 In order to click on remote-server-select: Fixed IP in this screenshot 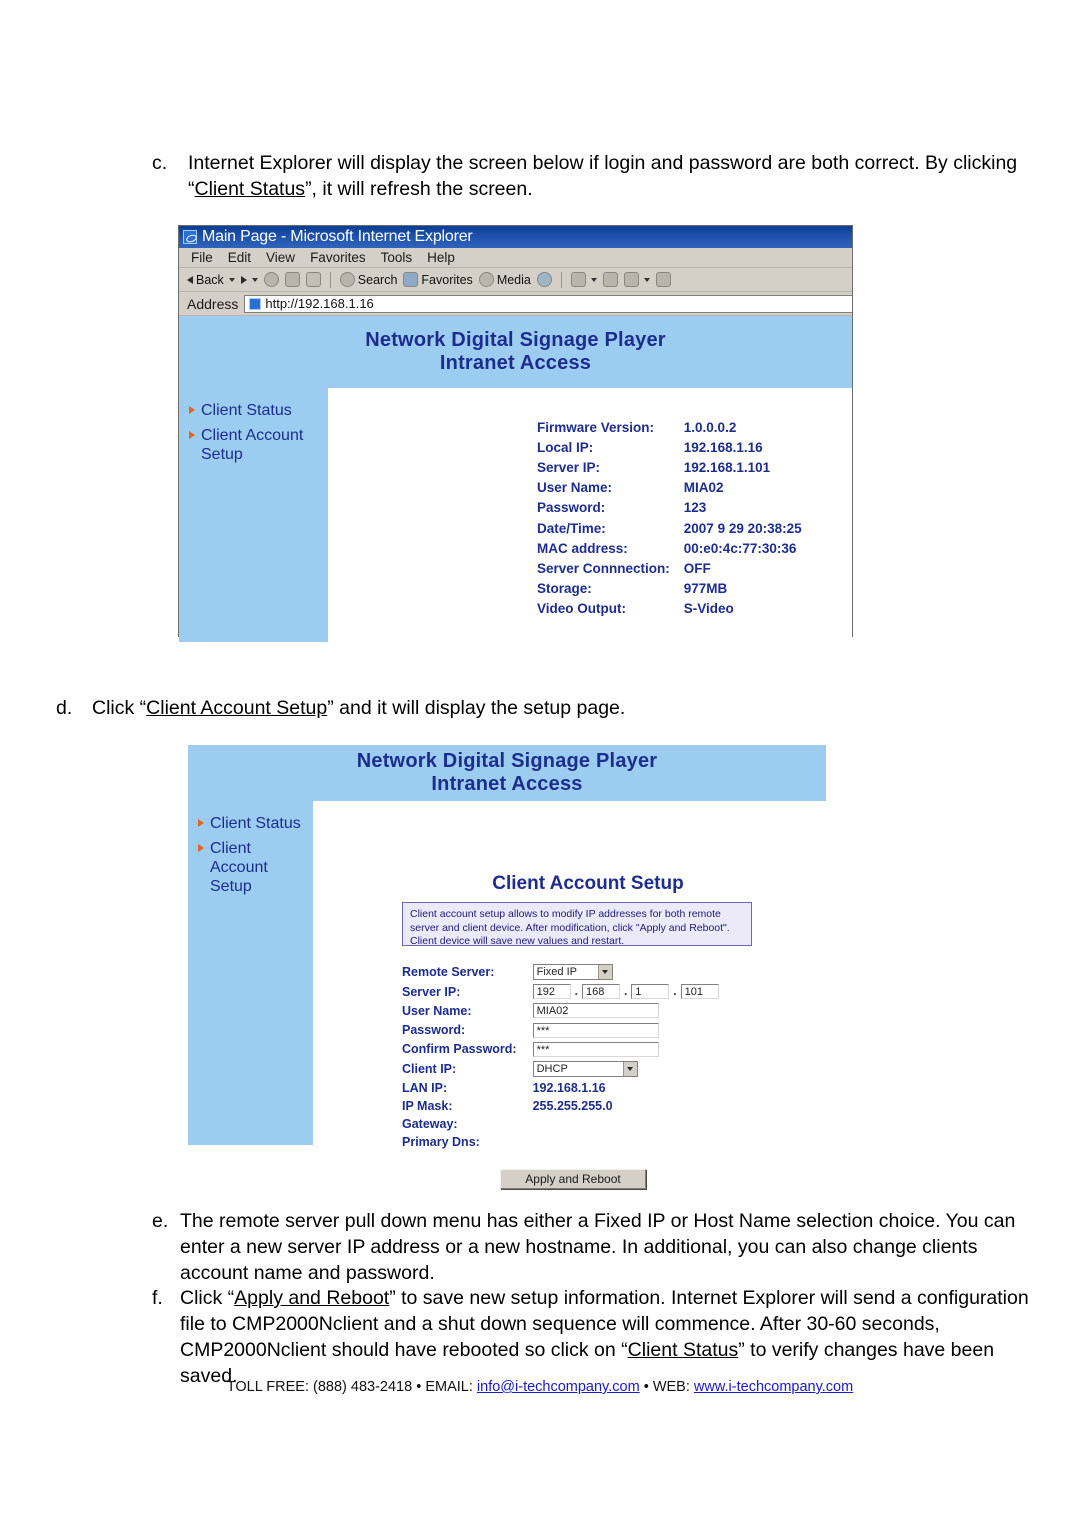, I will do `click(572, 972)`.